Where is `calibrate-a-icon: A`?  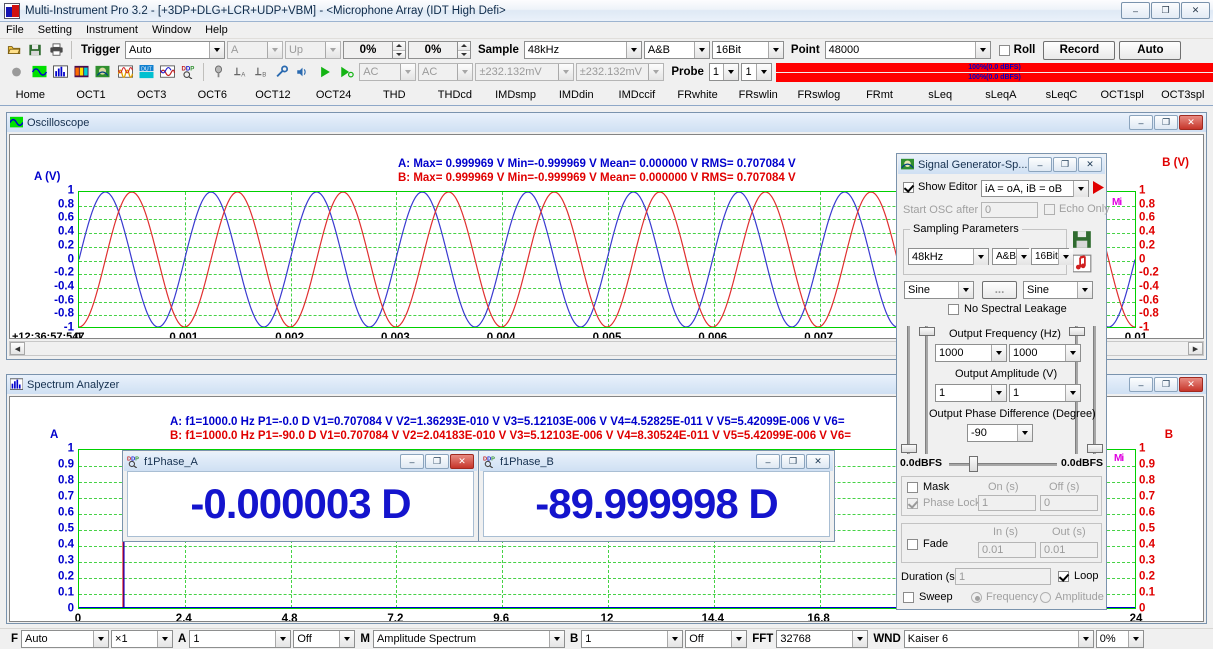
calibrate-a-icon: A is located at coordinates (239, 72).